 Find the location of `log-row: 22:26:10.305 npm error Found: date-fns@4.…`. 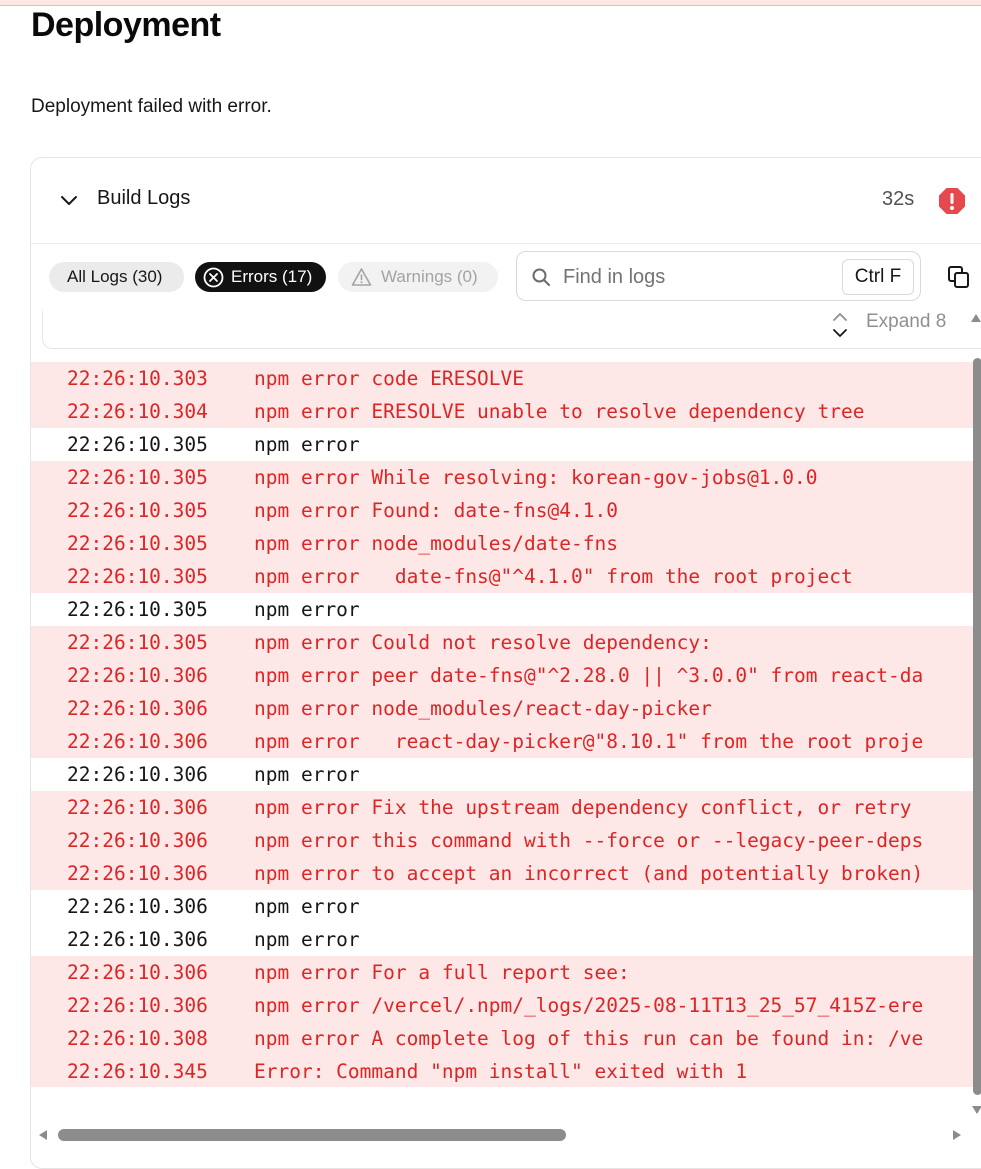

log-row: 22:26:10.305 npm error Found: date-fns@4.… is located at coordinates (502, 510).